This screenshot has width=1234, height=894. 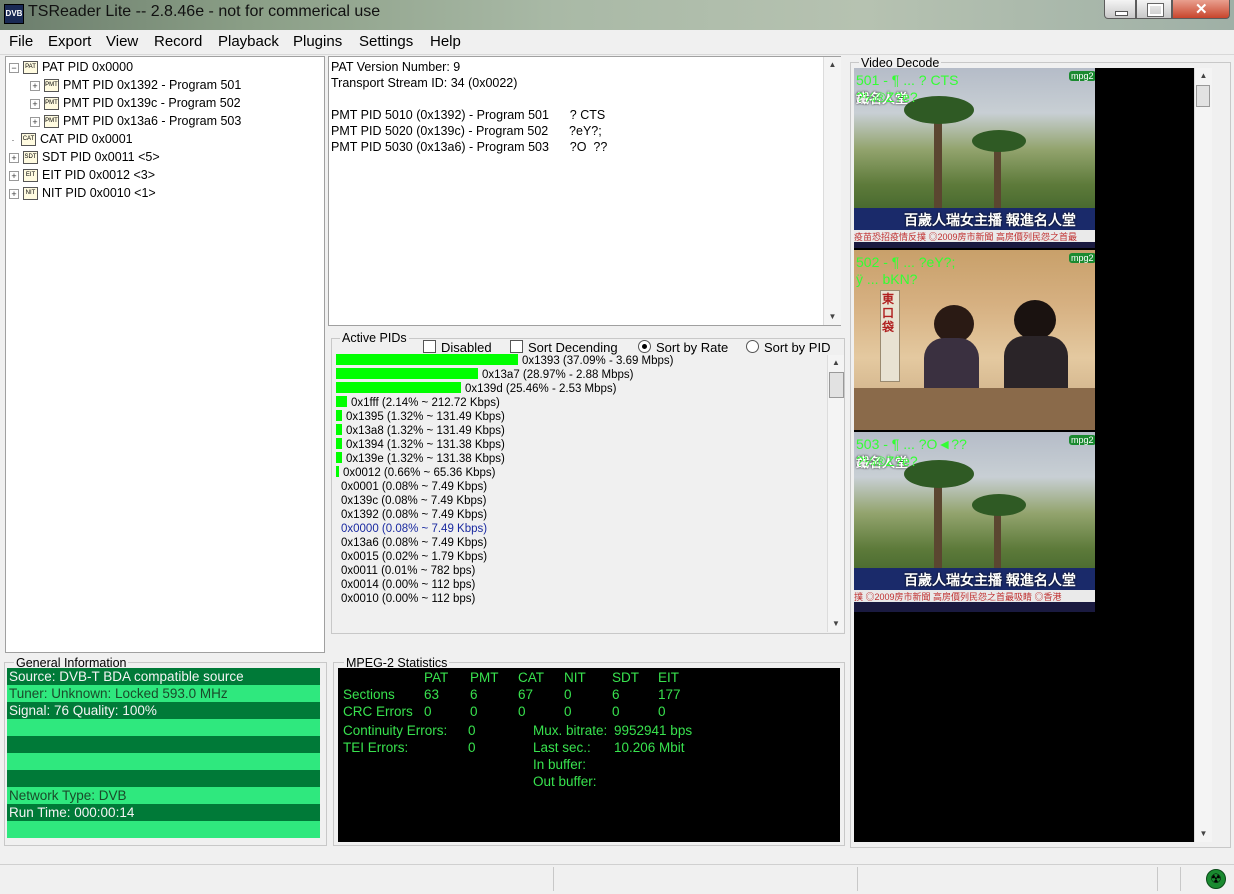 I want to click on sections-value: 63, so click(x=432, y=694).